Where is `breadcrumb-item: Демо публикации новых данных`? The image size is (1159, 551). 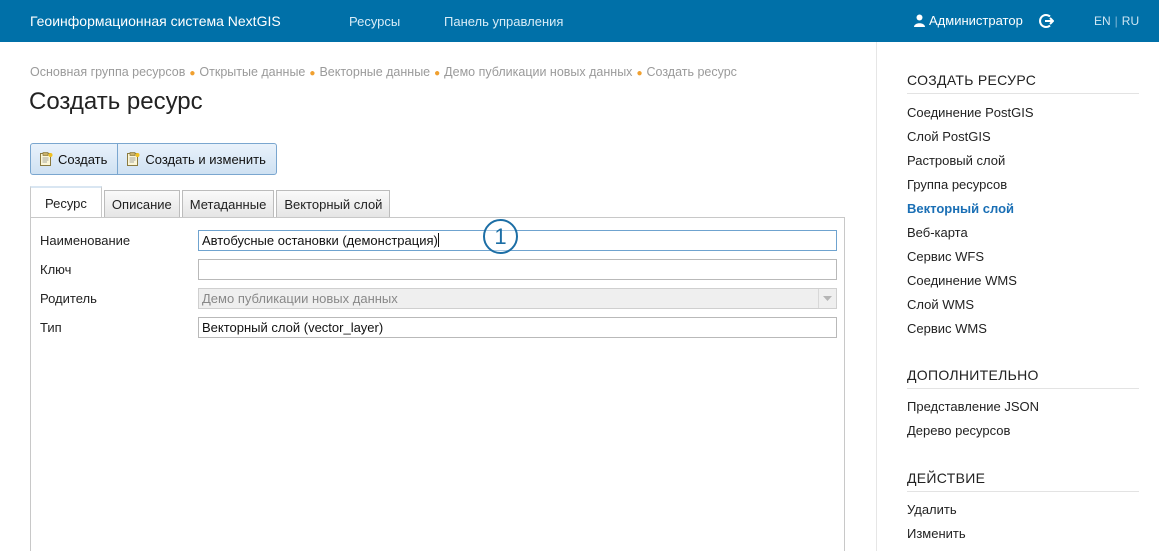 breadcrumb-item: Демо публикации новых данных is located at coordinates (538, 72).